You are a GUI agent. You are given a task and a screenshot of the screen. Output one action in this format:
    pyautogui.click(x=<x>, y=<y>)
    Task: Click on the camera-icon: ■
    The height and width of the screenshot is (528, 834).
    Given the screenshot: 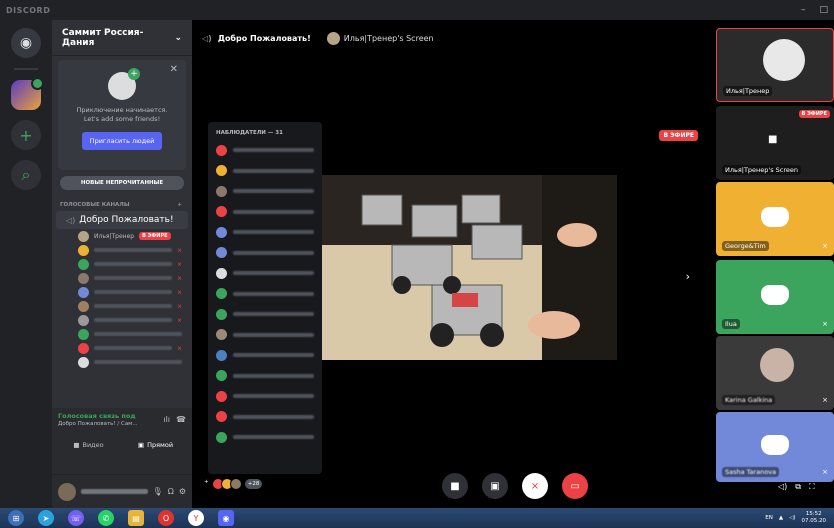 What is the action you would take?
    pyautogui.click(x=455, y=486)
    